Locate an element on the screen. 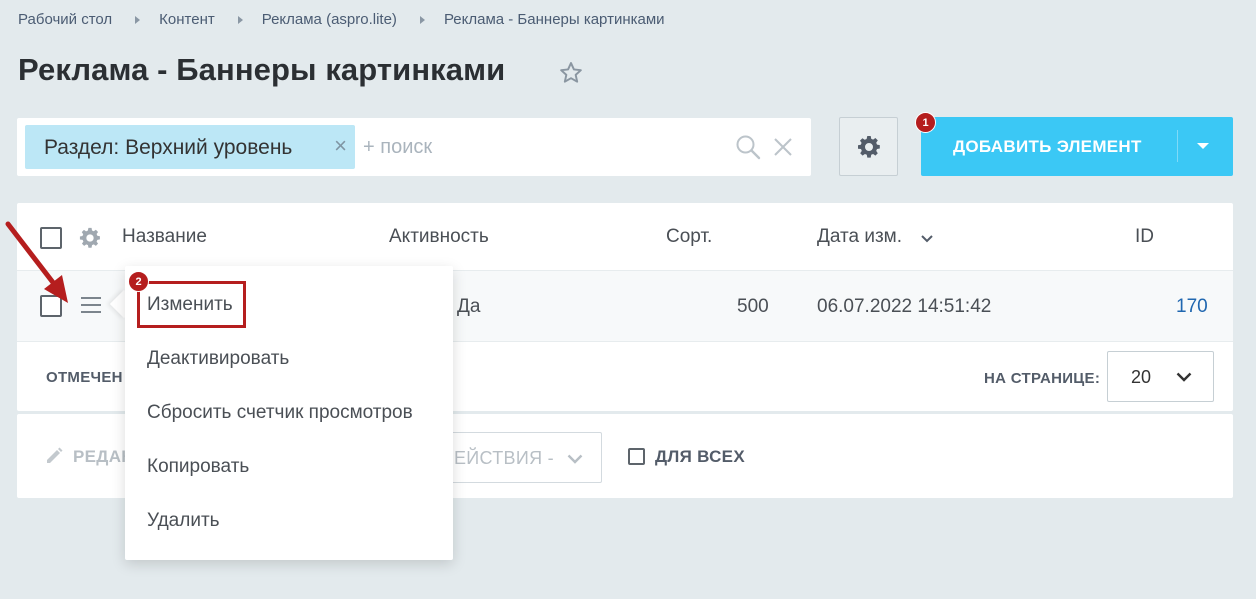  add-element-button: ДОБАВИТЬ ЭЛЕМЕНТ is located at coordinates (1077, 146).